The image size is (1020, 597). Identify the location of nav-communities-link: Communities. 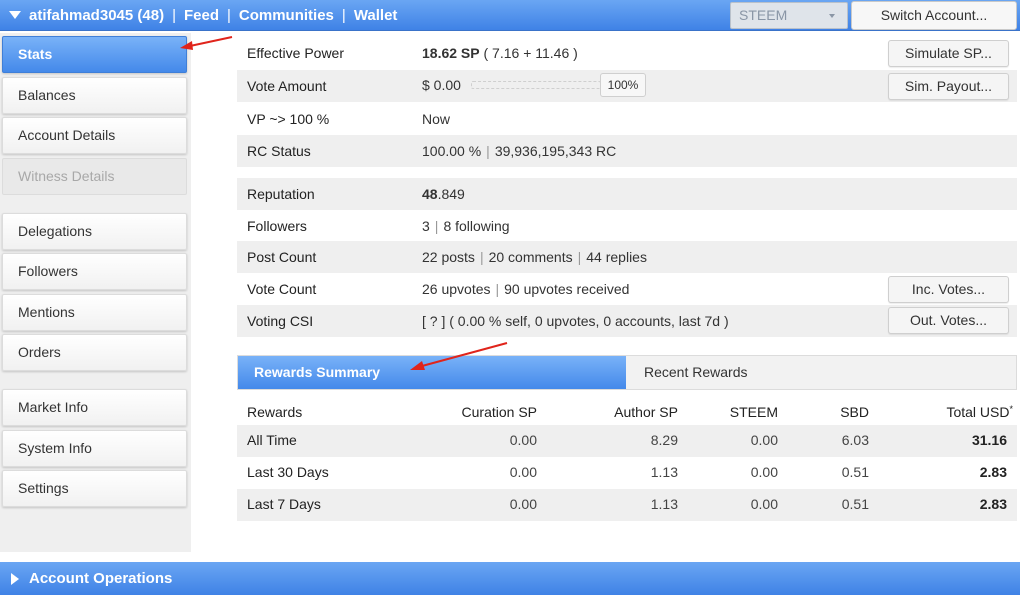
(286, 15).